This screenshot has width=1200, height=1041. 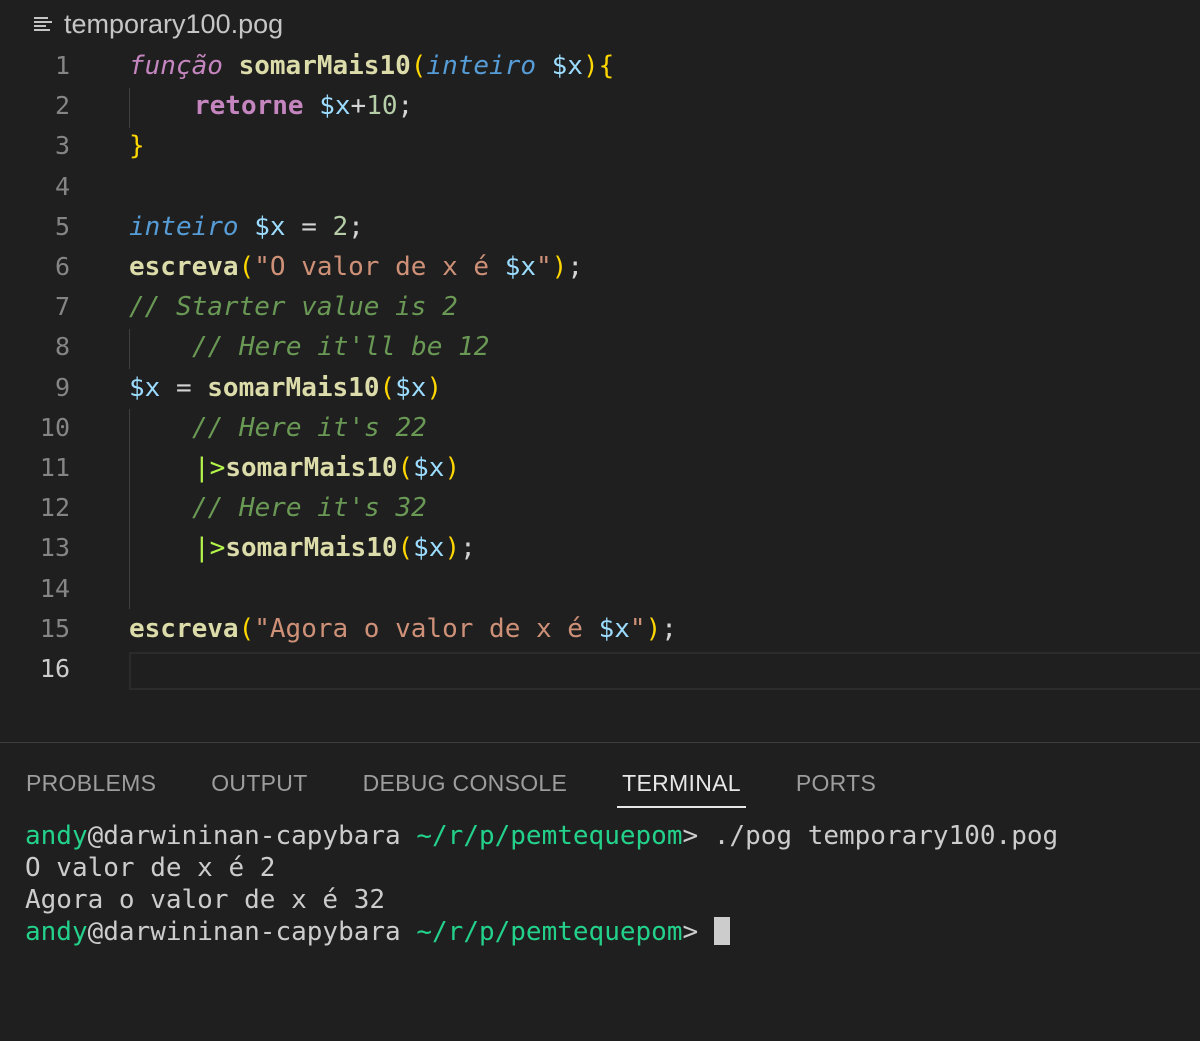 I want to click on code-line-13: |>somarMais10($x);, so click(x=335, y=548).